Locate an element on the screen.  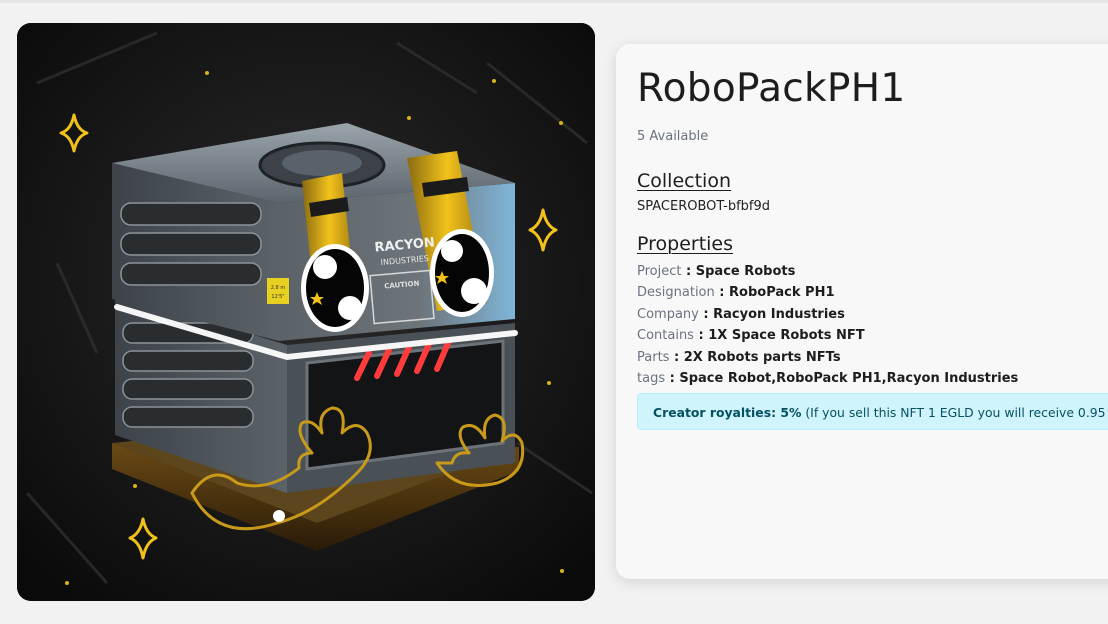
svg-text: 12'5" is located at coordinates (277, 297).